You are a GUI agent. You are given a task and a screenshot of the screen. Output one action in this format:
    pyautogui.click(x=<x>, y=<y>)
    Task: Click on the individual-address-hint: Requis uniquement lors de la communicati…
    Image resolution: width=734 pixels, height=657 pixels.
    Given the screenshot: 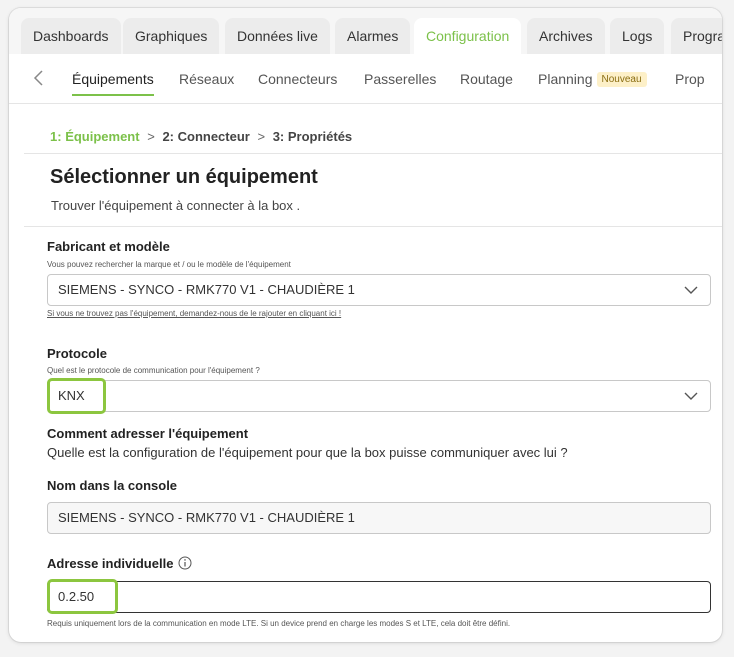 What is the action you would take?
    pyautogui.click(x=279, y=623)
    